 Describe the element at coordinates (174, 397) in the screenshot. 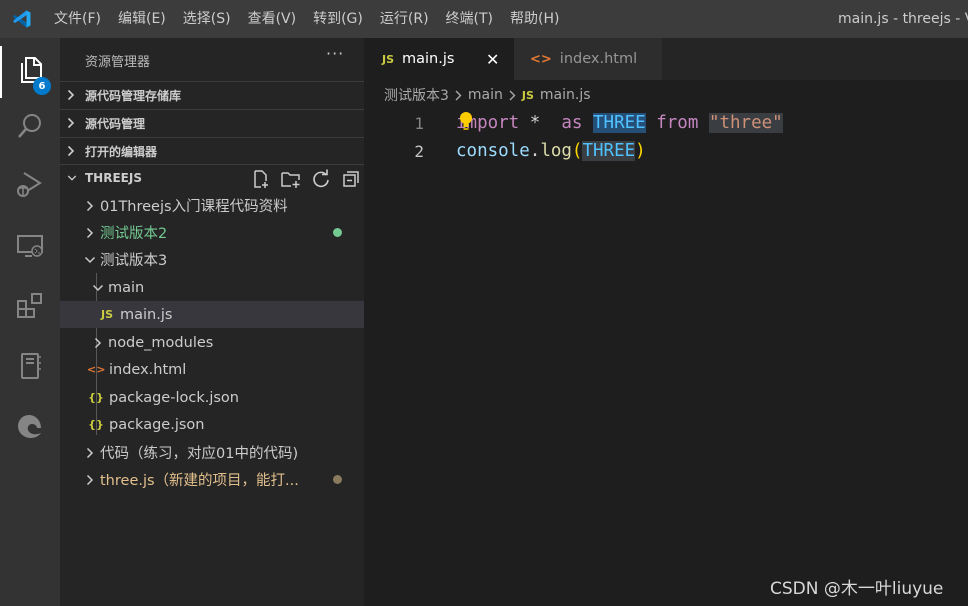

I see `tree-label: package-lock.json` at that location.